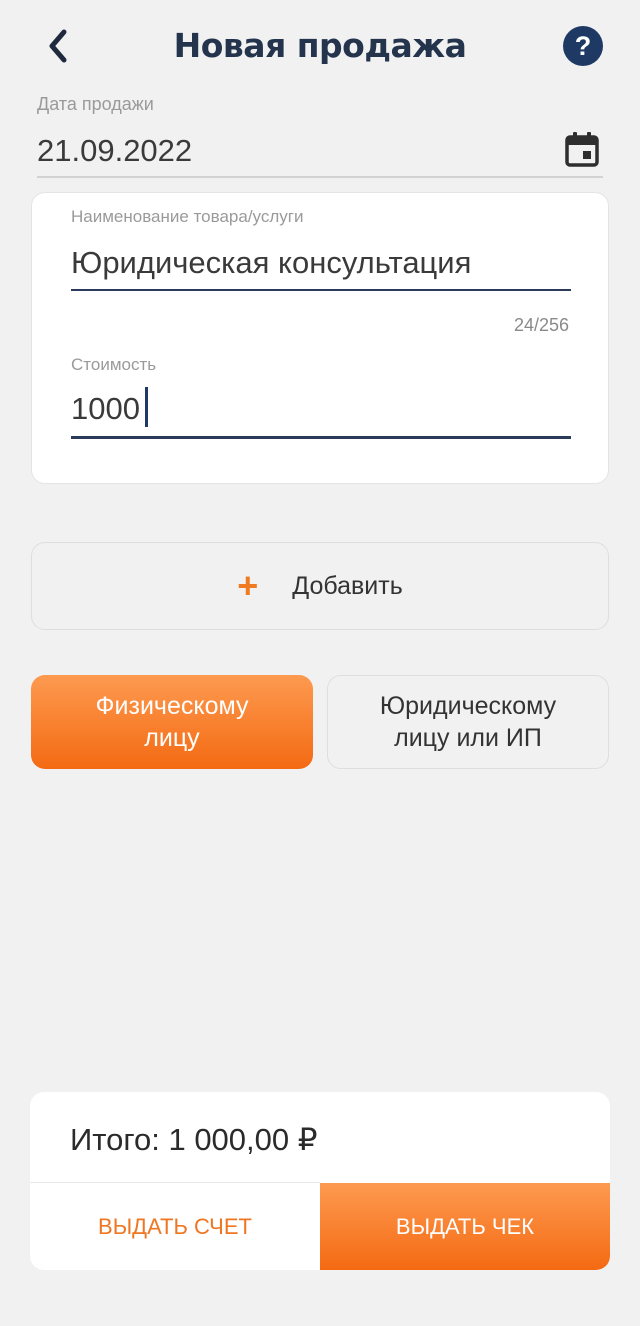 This screenshot has height=1326, width=640. I want to click on issue-invoice-button: ВЫДАТЬ СЧЕТ, so click(175, 1226).